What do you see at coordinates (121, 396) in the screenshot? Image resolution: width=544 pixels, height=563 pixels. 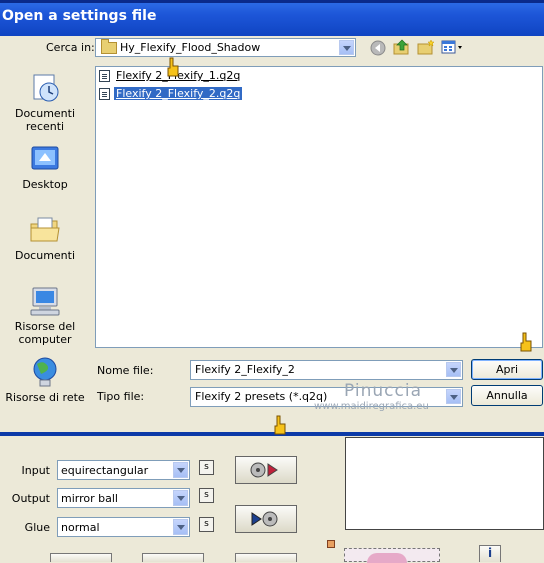 I see `filetype-label: Tipo file:` at bounding box center [121, 396].